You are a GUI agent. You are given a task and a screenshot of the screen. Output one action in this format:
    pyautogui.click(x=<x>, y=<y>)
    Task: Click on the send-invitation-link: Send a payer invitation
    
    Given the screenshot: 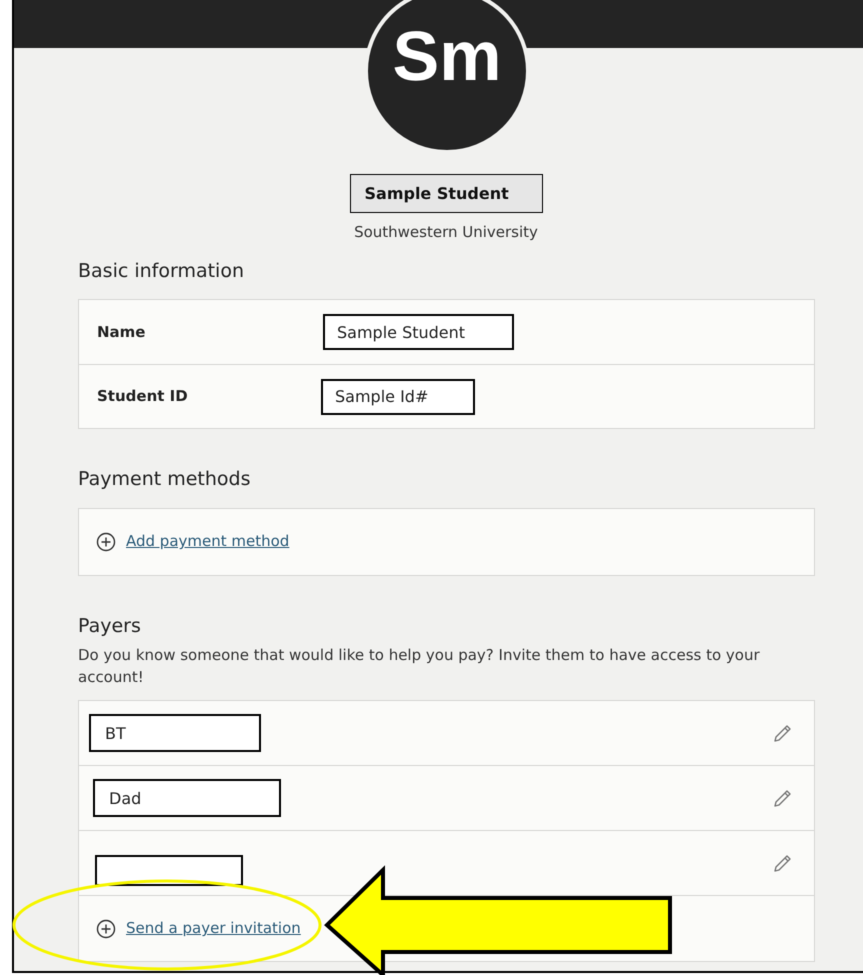 What is the action you would take?
    pyautogui.click(x=213, y=928)
    